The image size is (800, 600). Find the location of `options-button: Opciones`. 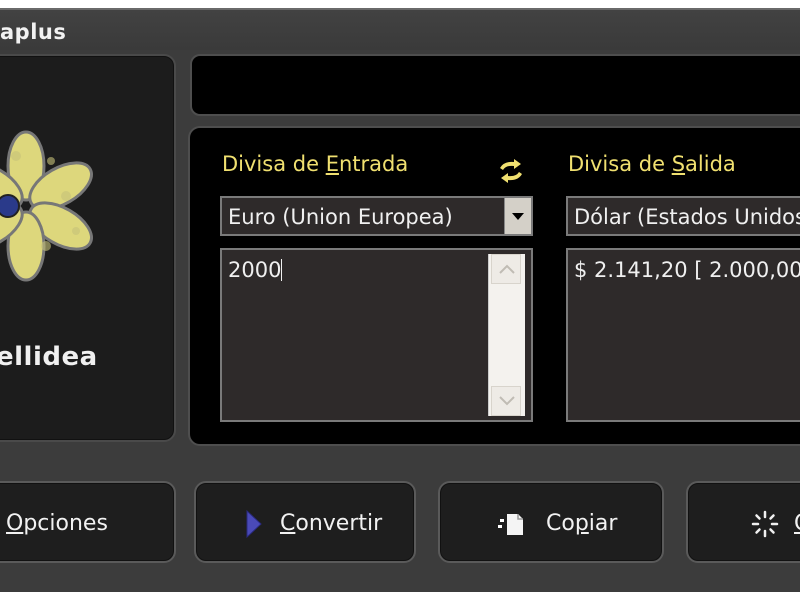

options-button: Opciones is located at coordinates (88, 522).